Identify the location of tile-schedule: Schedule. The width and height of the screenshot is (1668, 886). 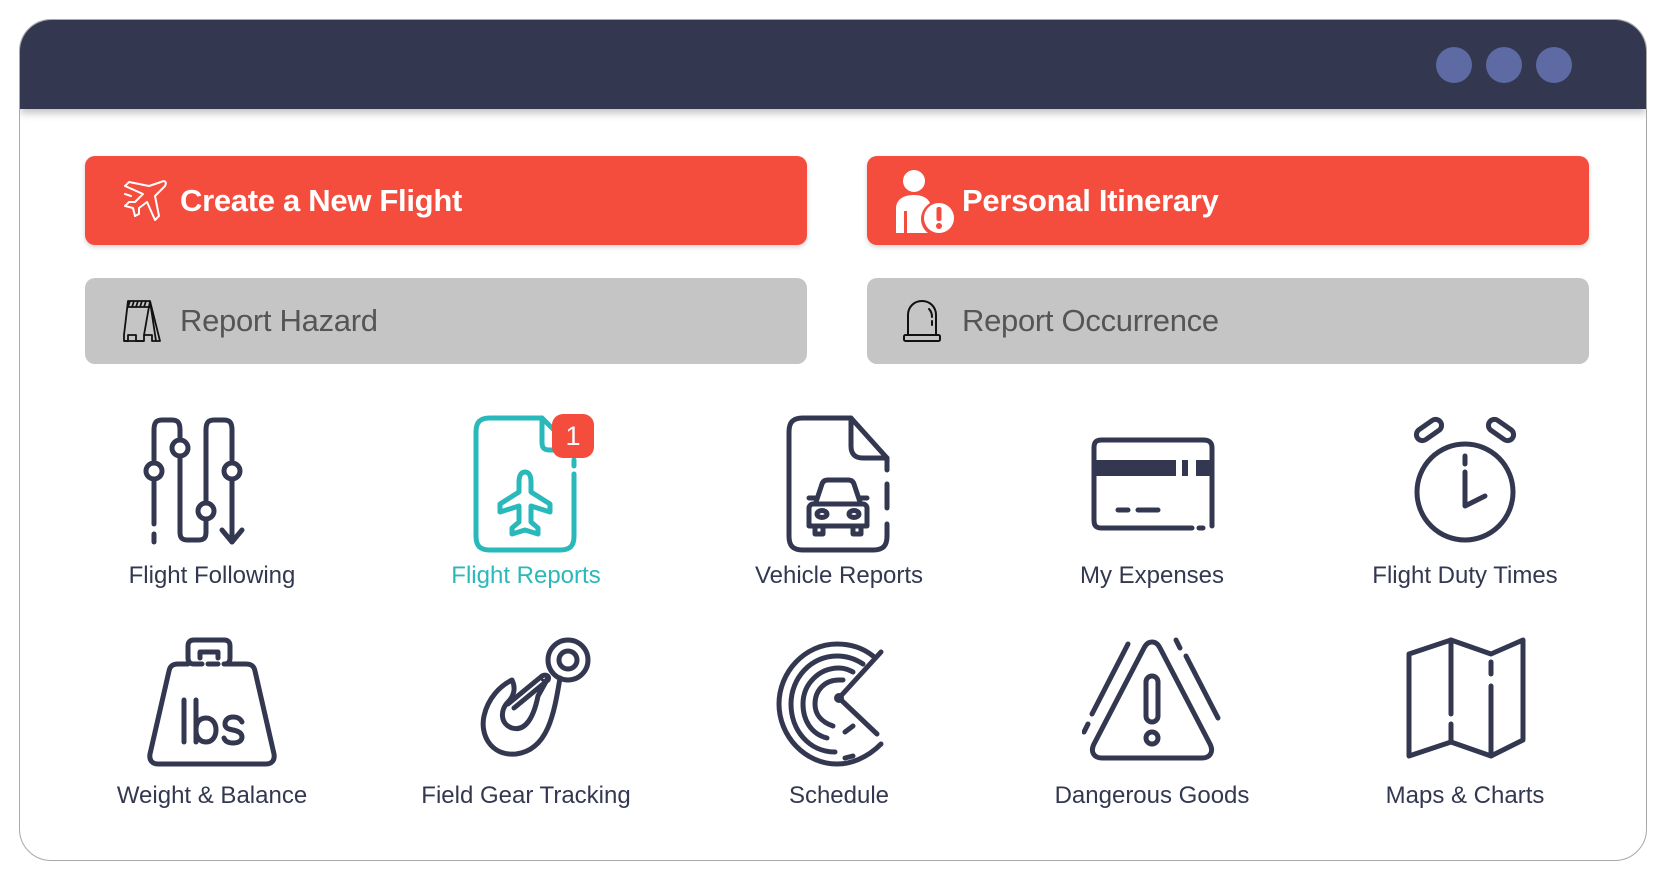
(839, 734).